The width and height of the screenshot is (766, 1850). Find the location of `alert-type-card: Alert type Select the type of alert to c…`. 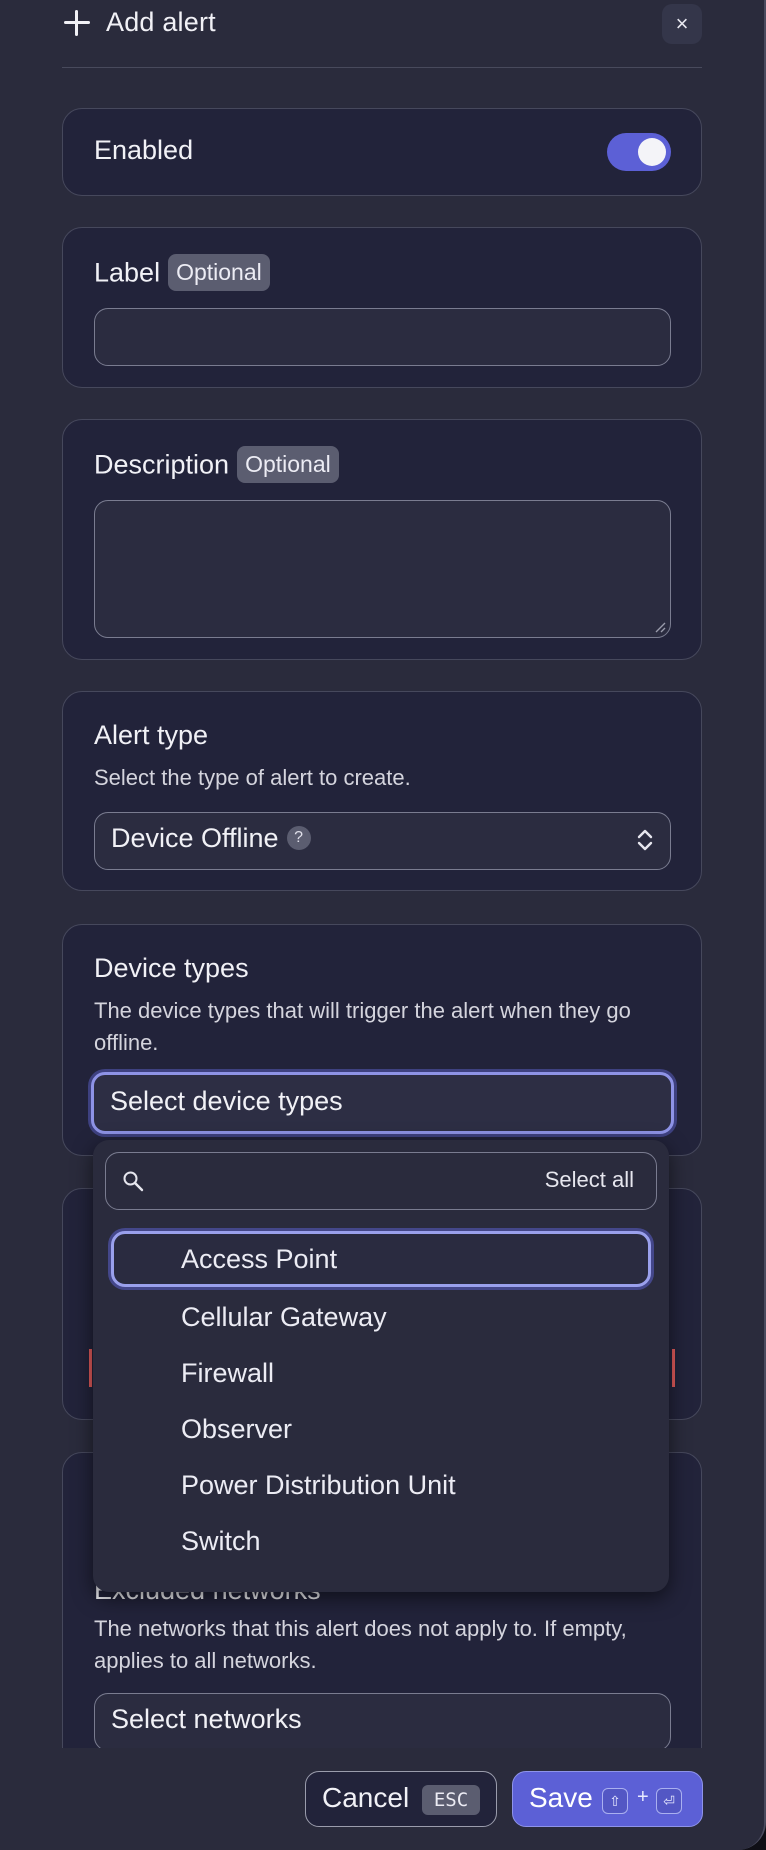

alert-type-card: Alert type Select the type of alert to c… is located at coordinates (382, 791).